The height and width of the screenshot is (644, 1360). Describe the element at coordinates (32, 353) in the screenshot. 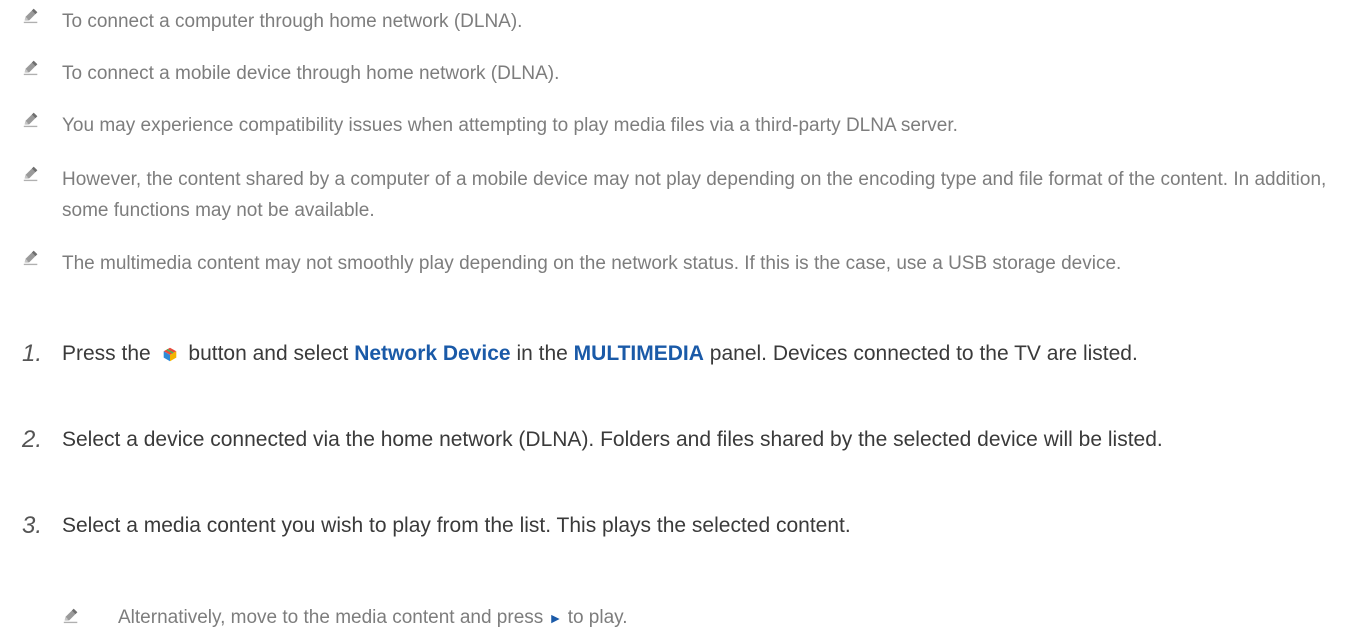

I see `step-number: 1.` at that location.